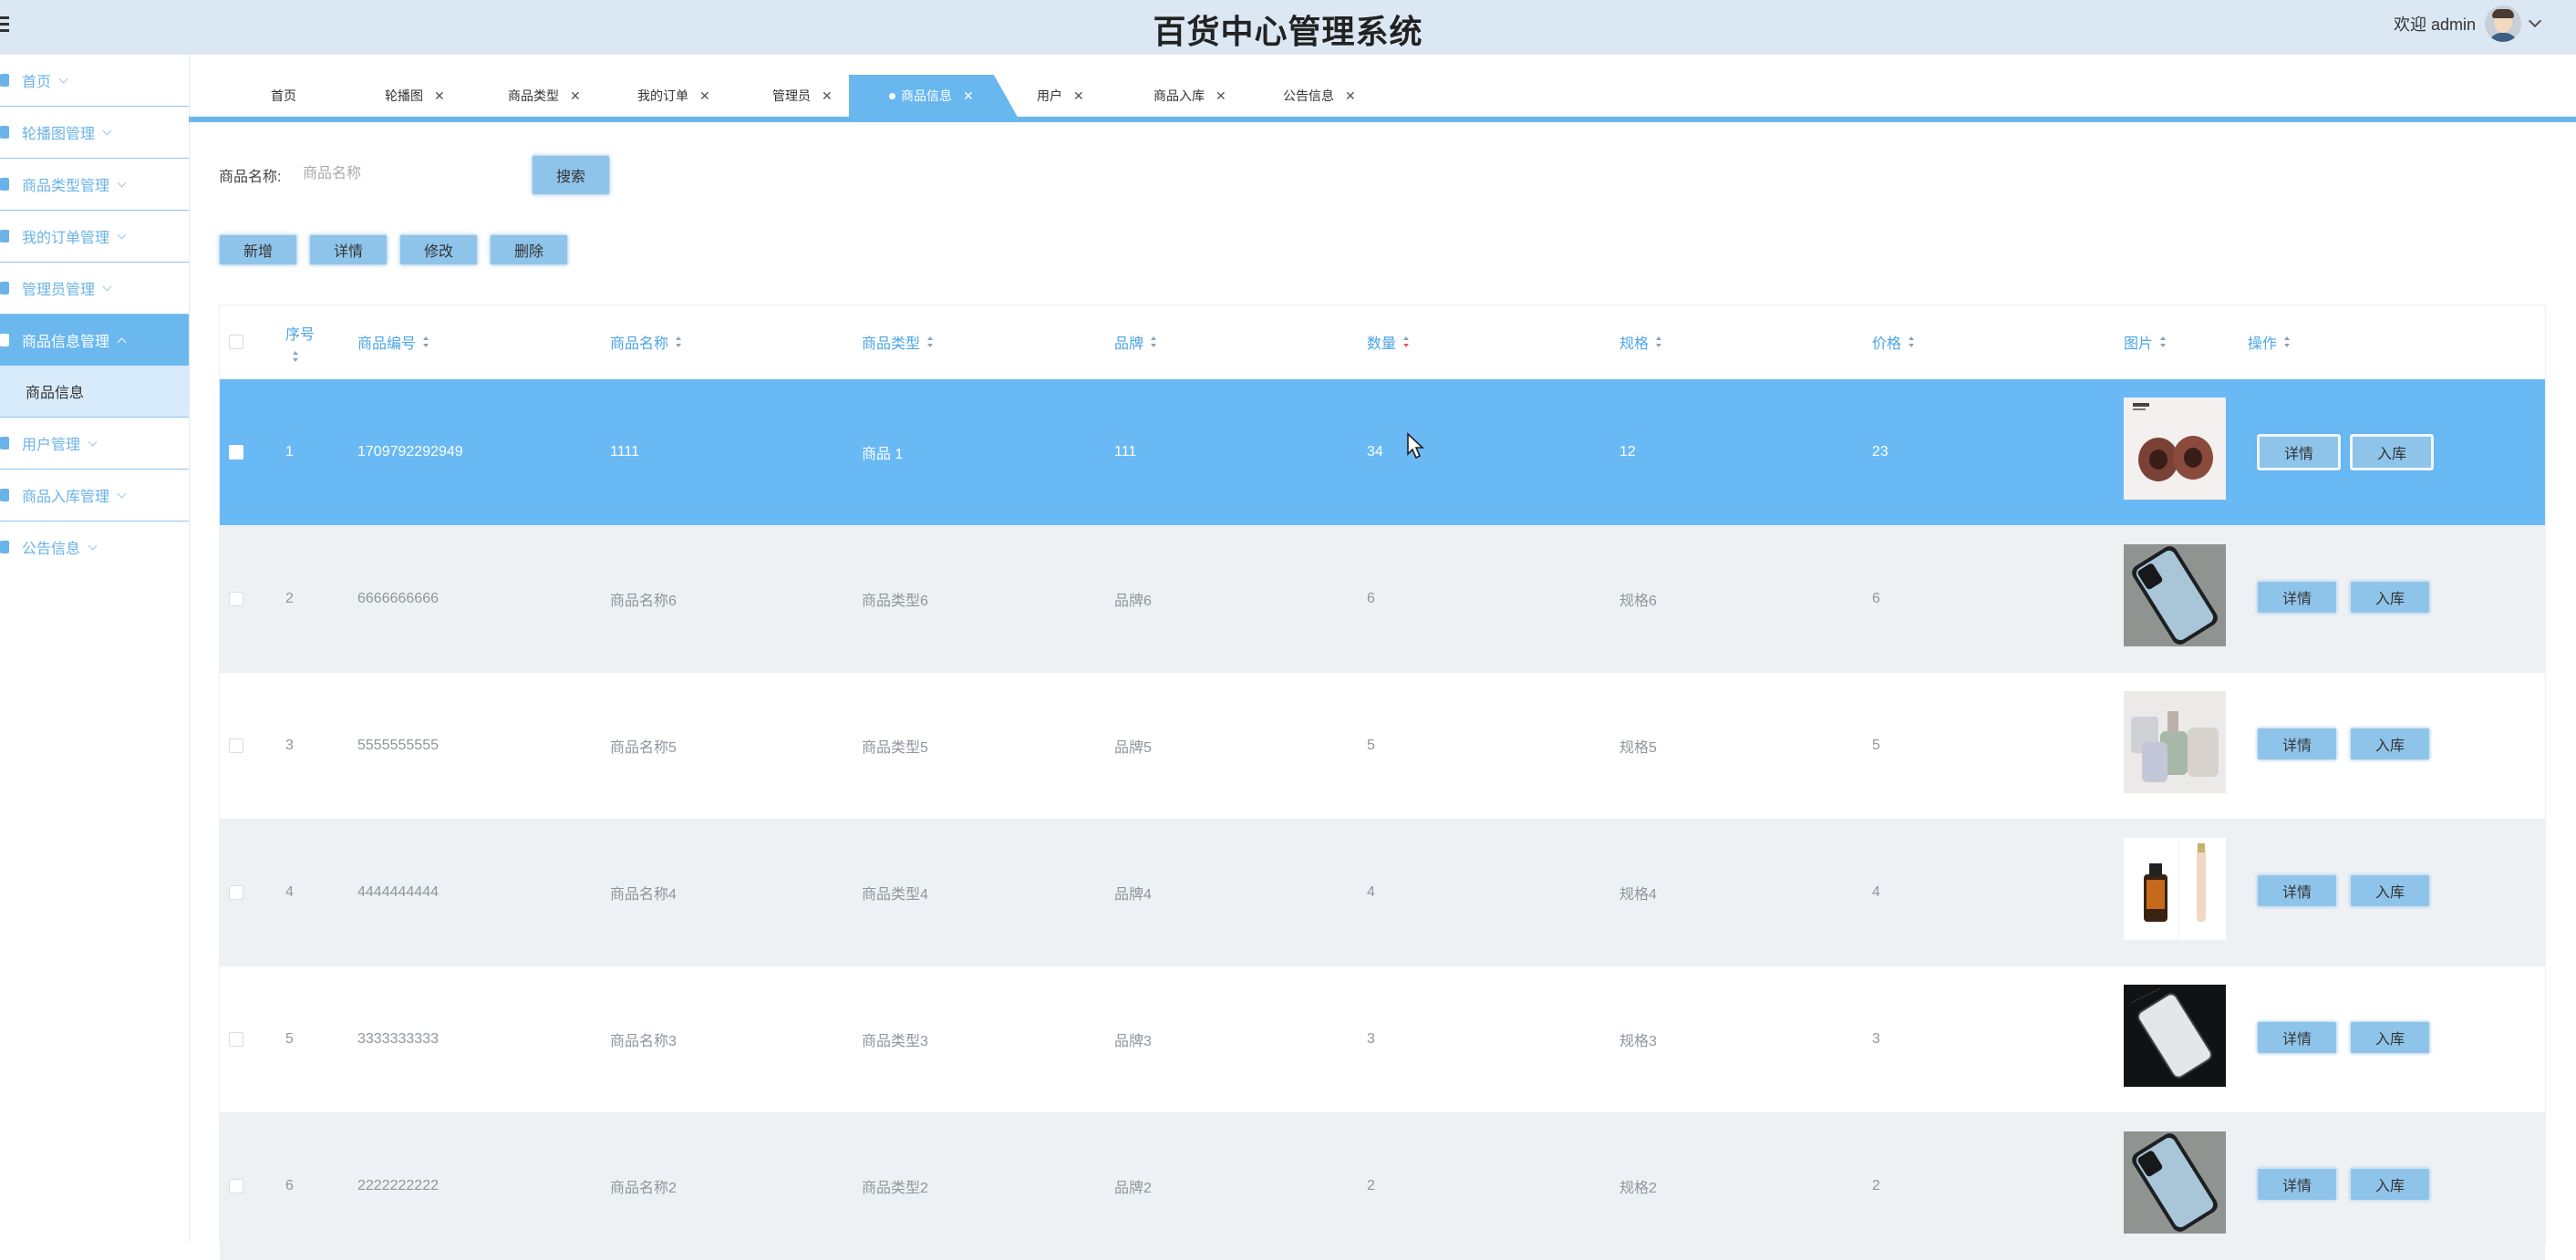 The height and width of the screenshot is (1260, 2576). What do you see at coordinates (94, 392) in the screenshot?
I see `sidebar-subitem-goods-info: 商品信息` at bounding box center [94, 392].